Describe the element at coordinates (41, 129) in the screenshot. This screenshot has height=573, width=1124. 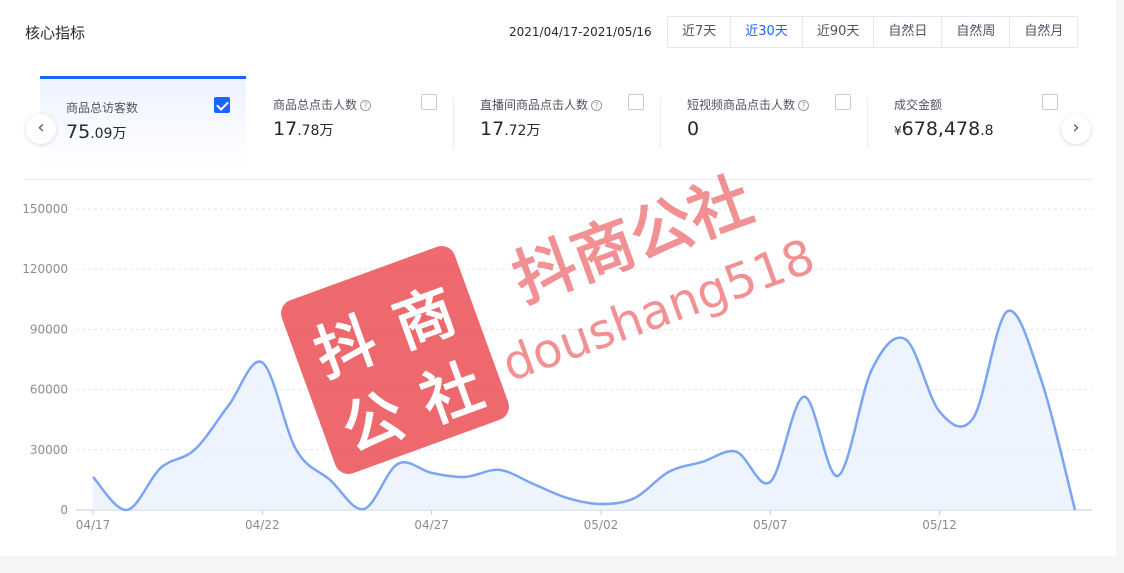
I see `chevron-left-icon: ‹` at that location.